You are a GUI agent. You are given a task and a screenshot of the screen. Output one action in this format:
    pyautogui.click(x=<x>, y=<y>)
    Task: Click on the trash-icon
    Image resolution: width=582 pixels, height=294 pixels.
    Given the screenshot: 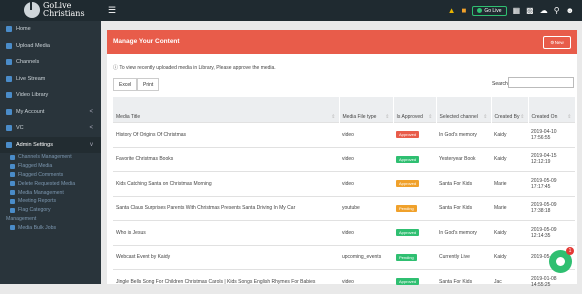 What is the action you would take?
    pyautogui.click(x=12, y=184)
    